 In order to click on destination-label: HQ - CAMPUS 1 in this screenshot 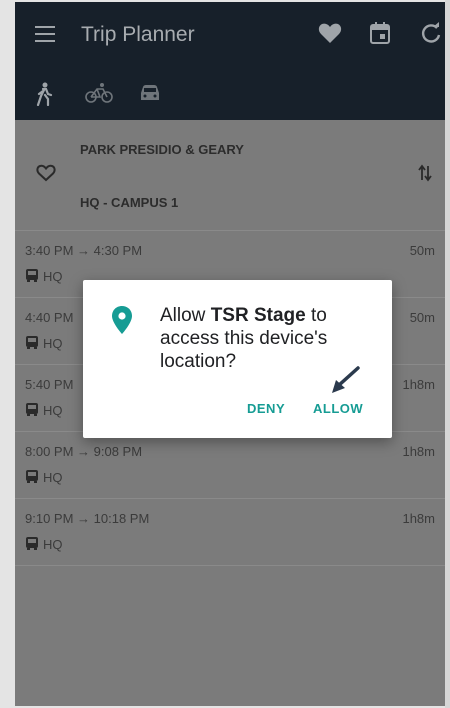, I will do `click(129, 202)`.